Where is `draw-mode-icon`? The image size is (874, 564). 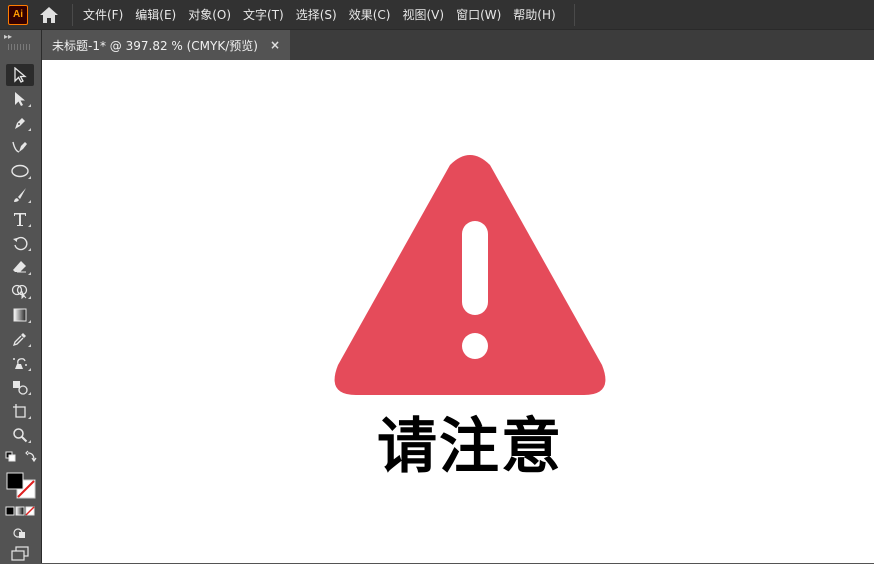
draw-mode-icon is located at coordinates (20, 533).